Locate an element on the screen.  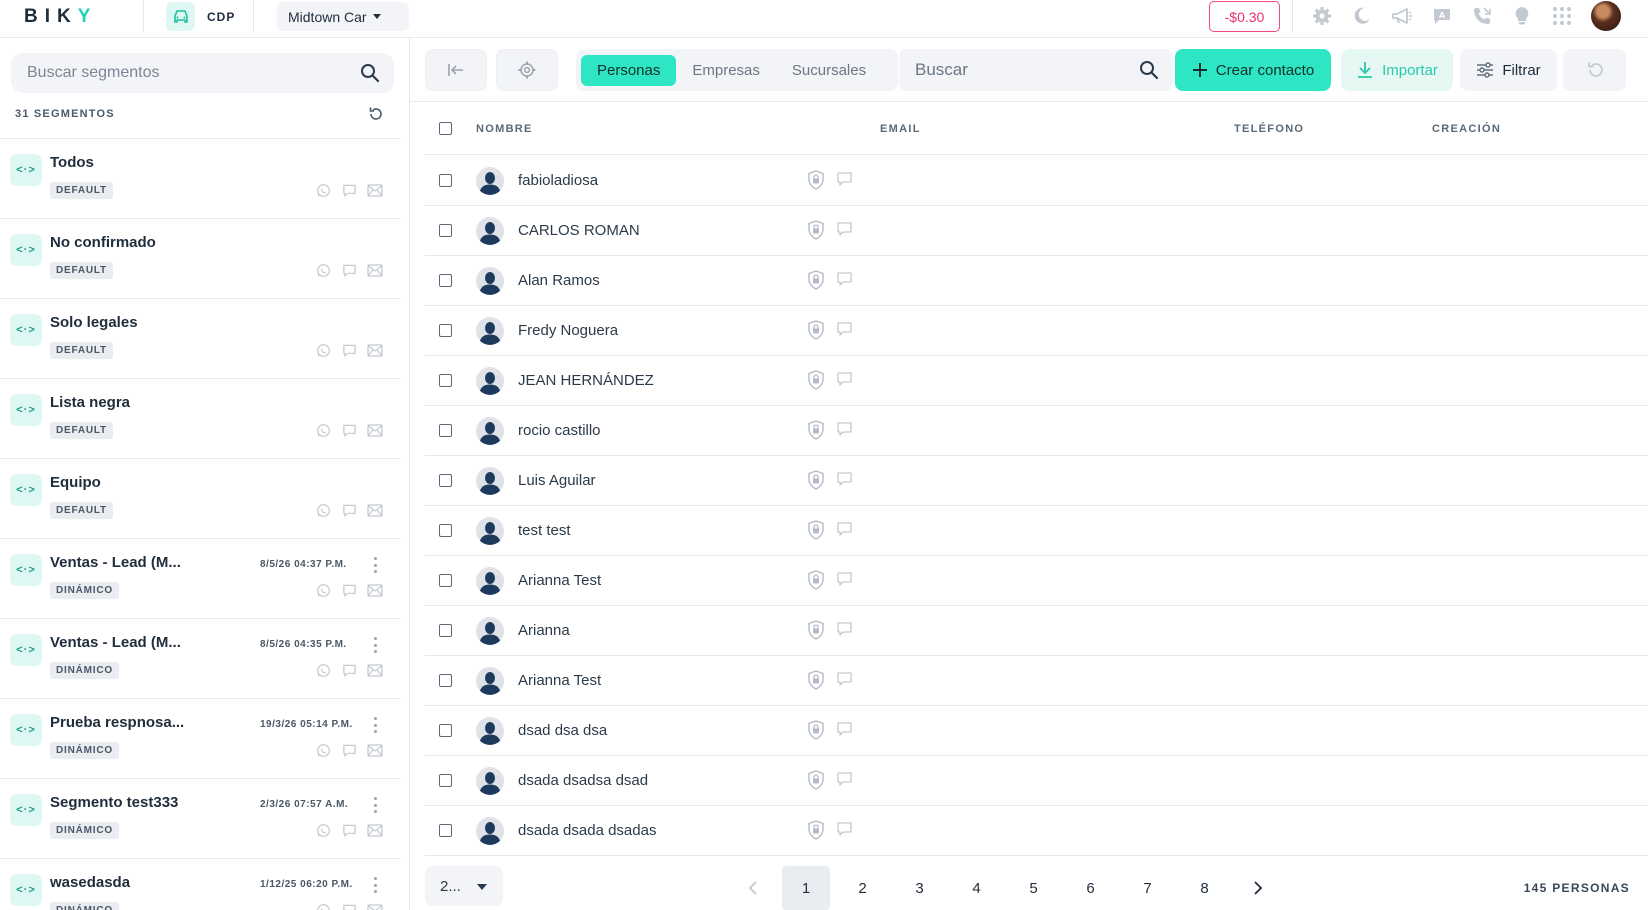
tab-personas: Personas is located at coordinates (629, 70).